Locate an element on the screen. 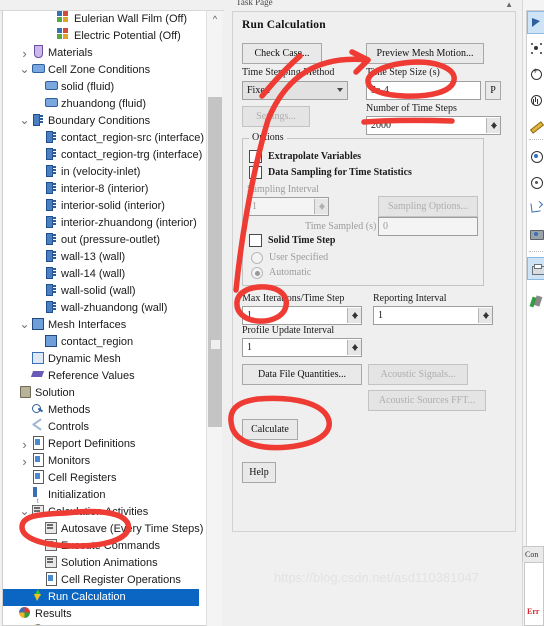 This screenshot has width=544, height=626. tree-item-label: wall-14 (wall) is located at coordinates (93, 274).